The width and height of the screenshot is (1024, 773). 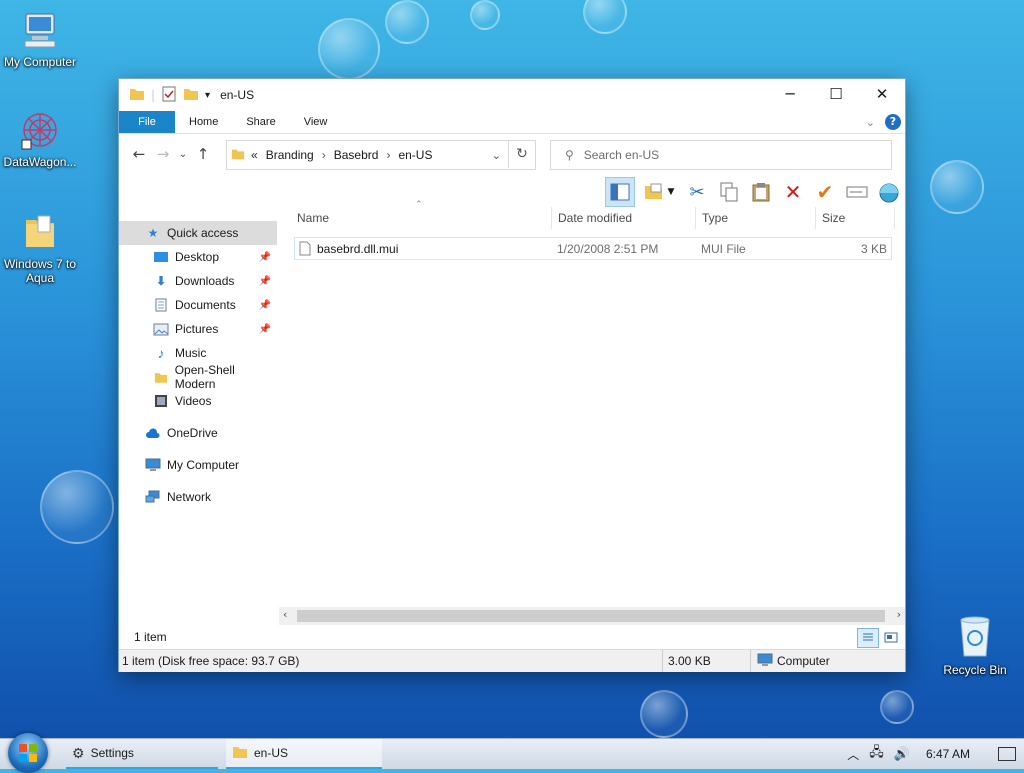 What do you see at coordinates (620, 192) in the screenshot?
I see `preview-pane-icon` at bounding box center [620, 192].